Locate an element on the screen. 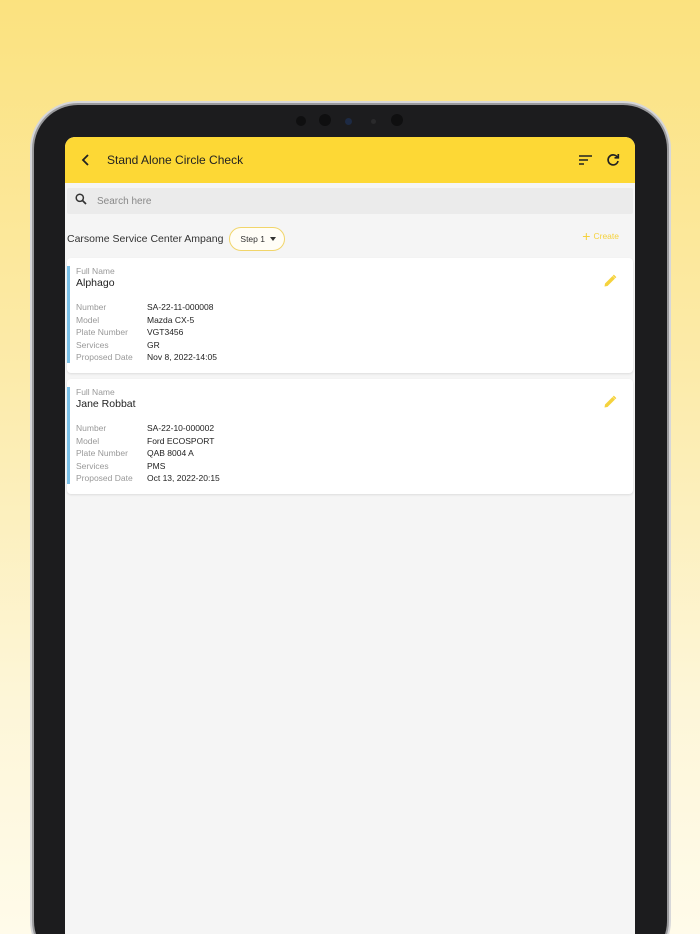 This screenshot has height=934, width=700. detail-row: Proposed Date Nov 8, 2022-14:05 is located at coordinates (354, 357).